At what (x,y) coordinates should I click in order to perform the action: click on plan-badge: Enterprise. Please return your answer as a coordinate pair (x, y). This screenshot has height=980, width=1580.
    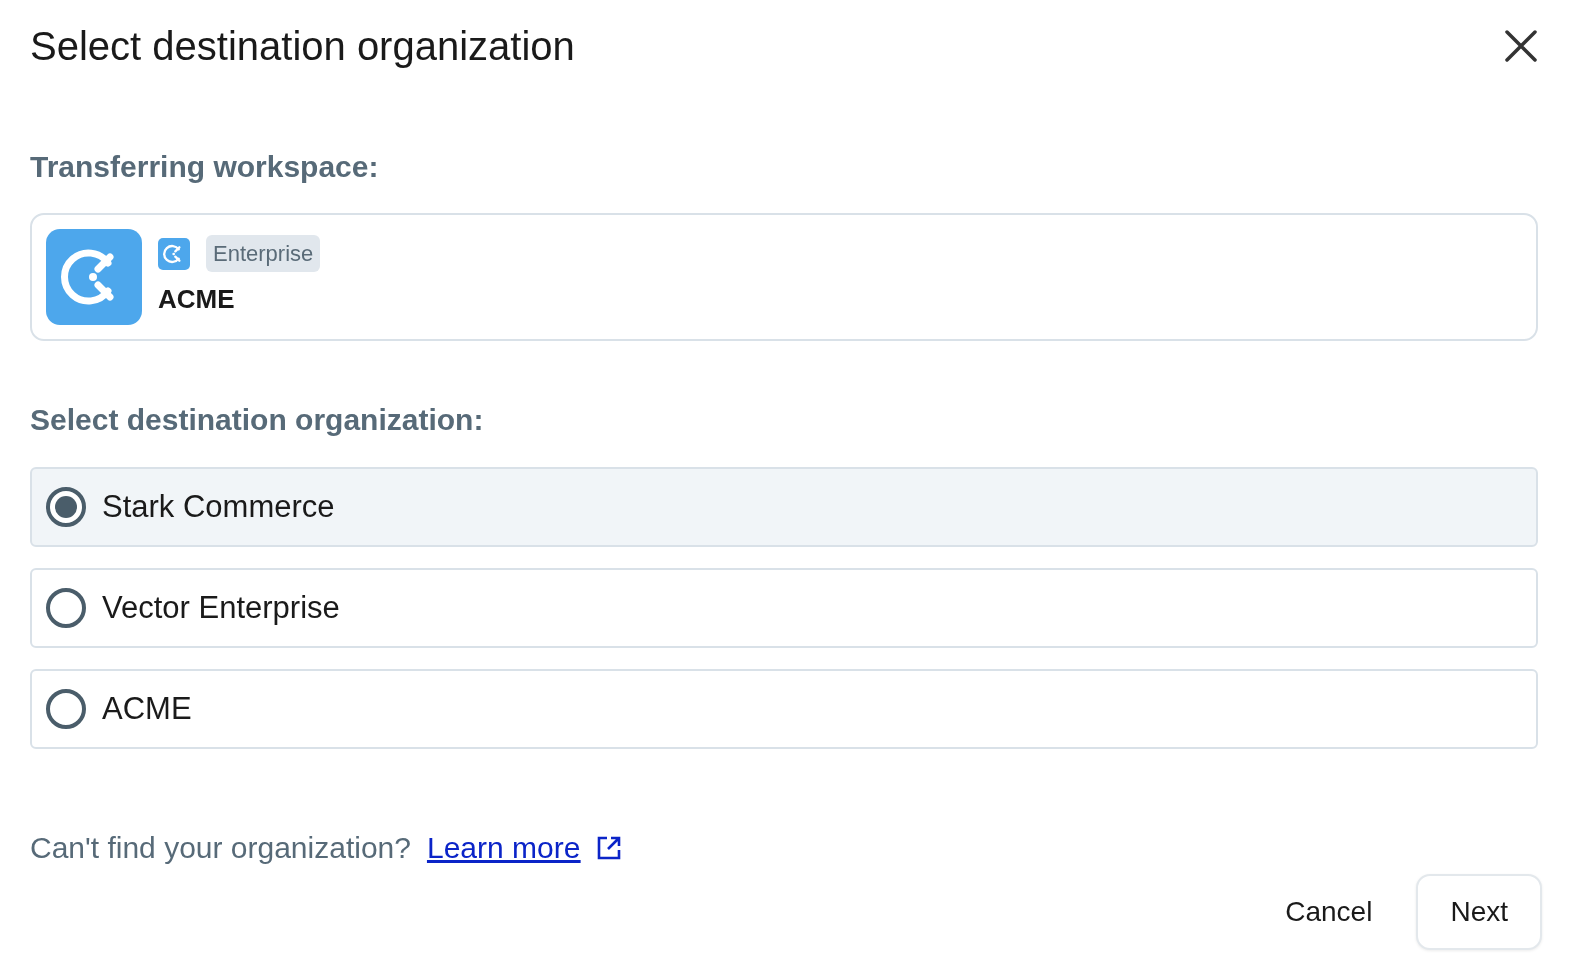
    Looking at the image, I should click on (263, 253).